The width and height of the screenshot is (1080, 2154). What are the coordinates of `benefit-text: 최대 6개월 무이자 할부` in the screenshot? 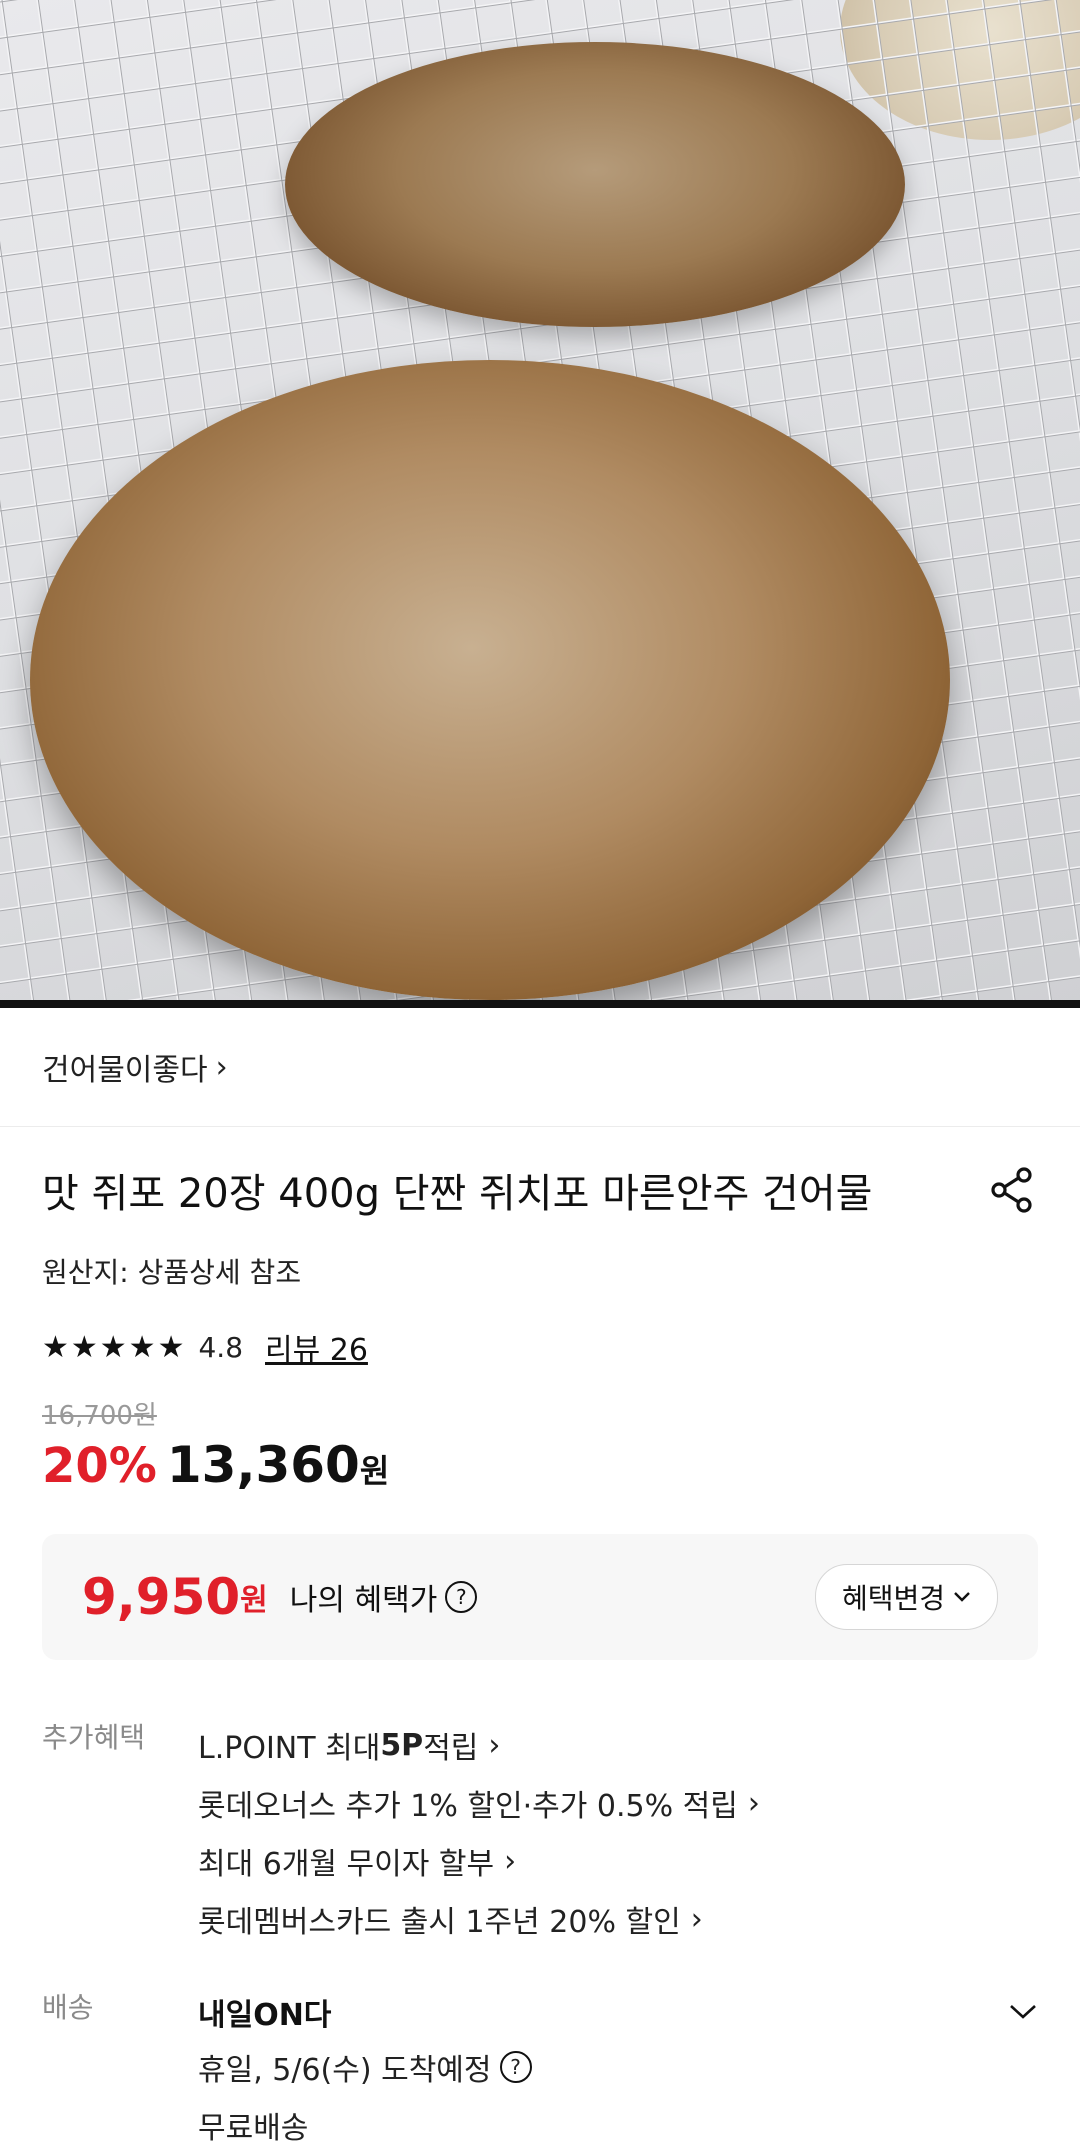 It's located at (346, 1864).